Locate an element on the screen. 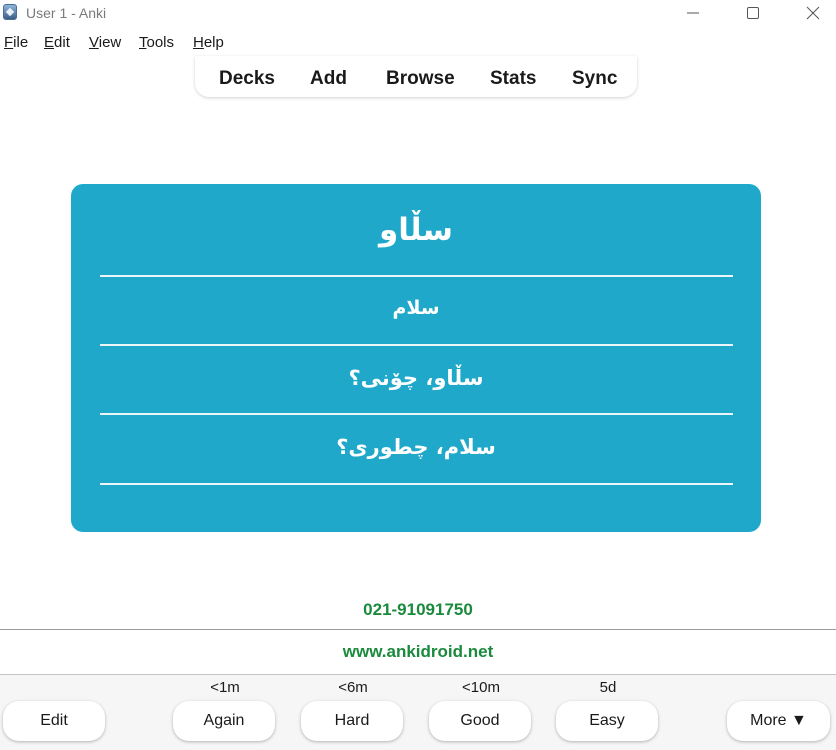 This screenshot has height=750, width=836. maximize-icon is located at coordinates (753, 13).